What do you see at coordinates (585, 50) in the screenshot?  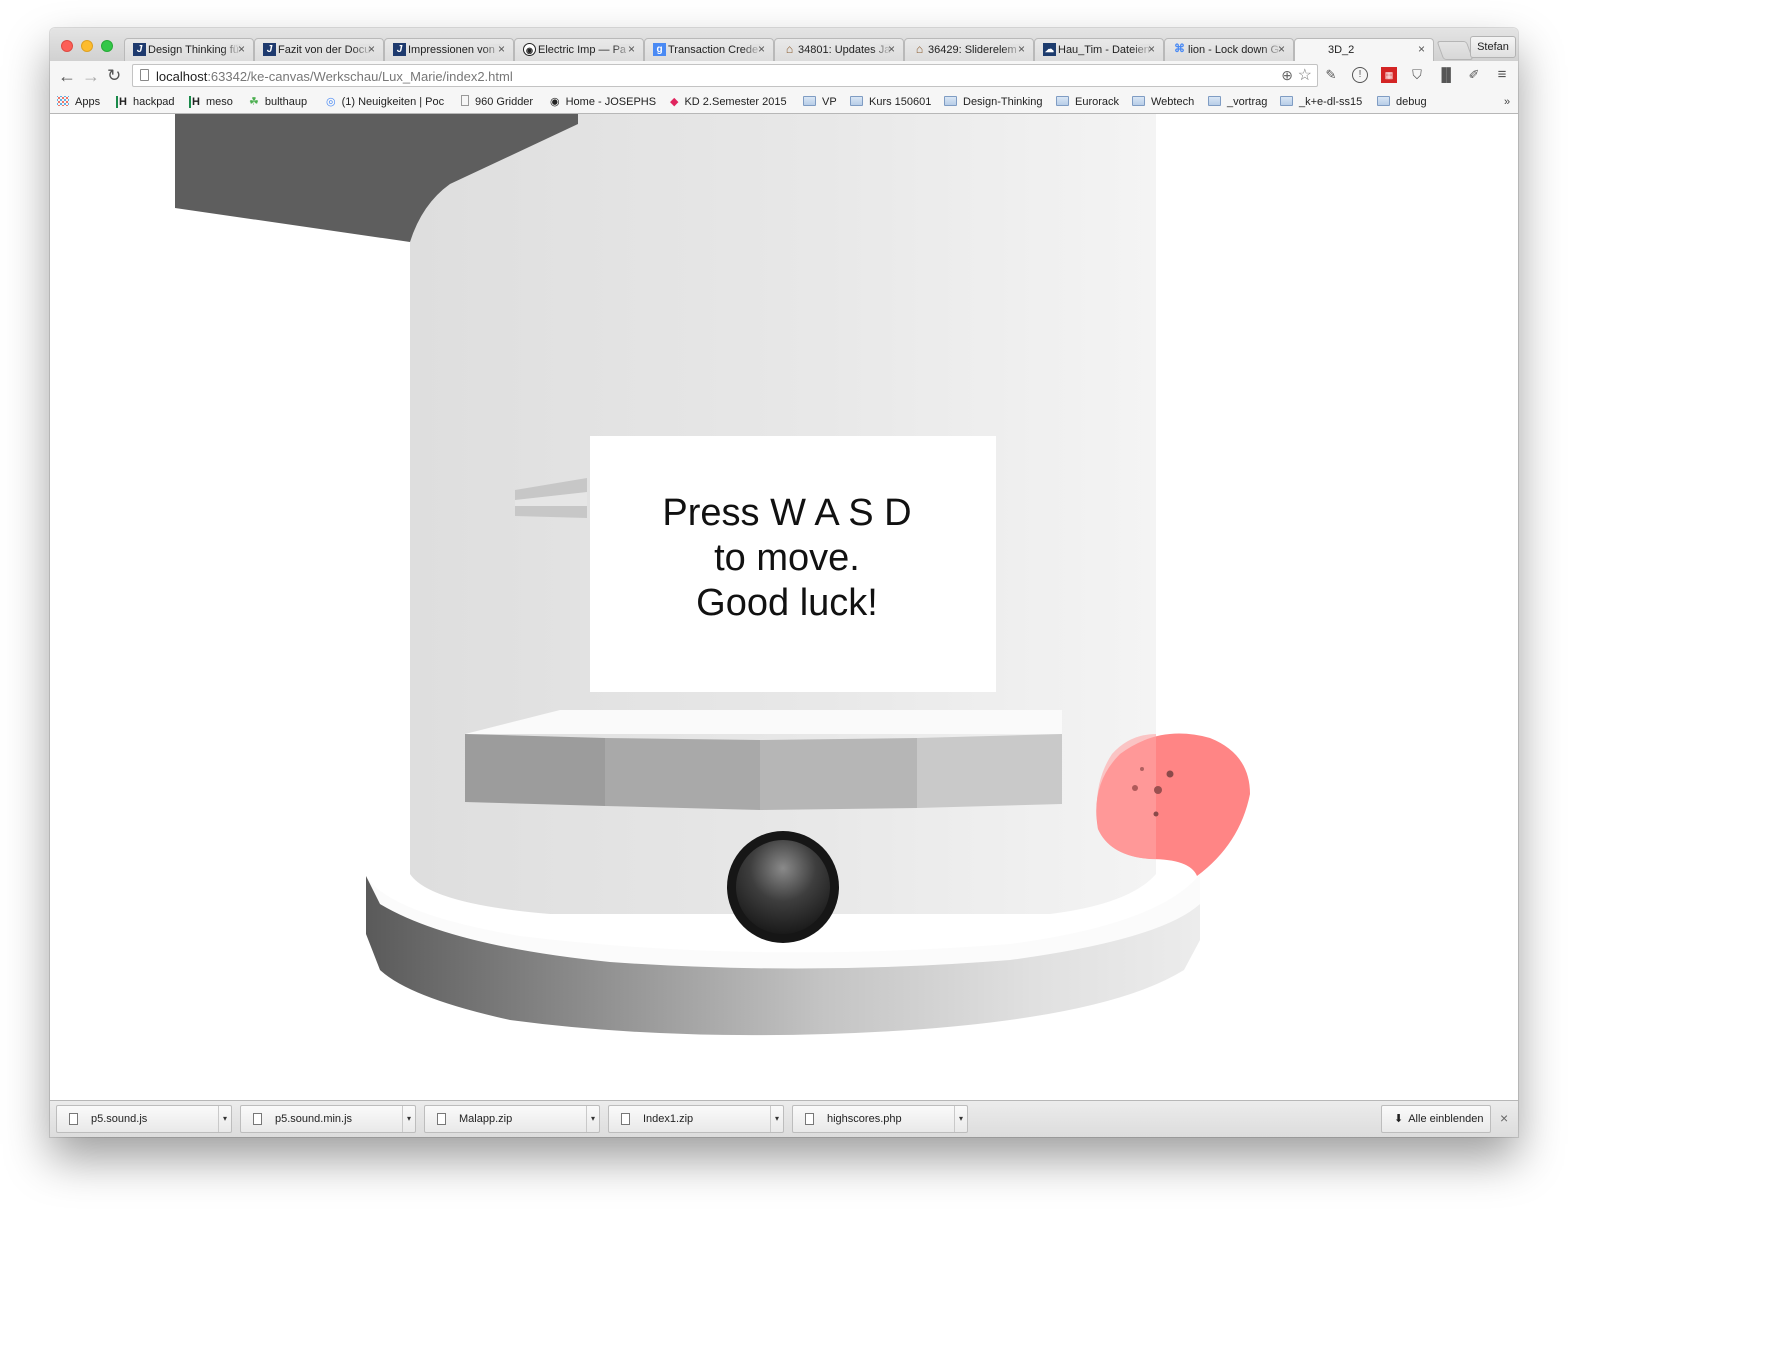 I see `tab-title: Electric Imp — Pa` at bounding box center [585, 50].